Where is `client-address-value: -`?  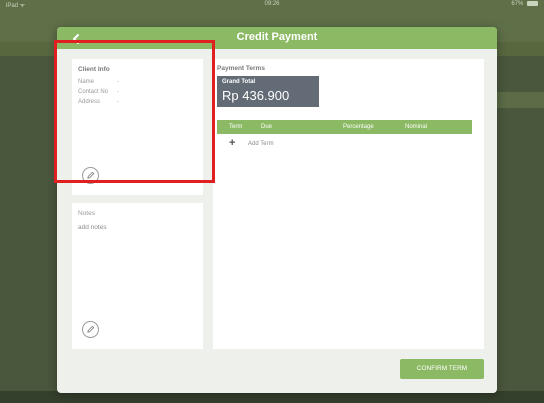 client-address-value: - is located at coordinates (118, 102).